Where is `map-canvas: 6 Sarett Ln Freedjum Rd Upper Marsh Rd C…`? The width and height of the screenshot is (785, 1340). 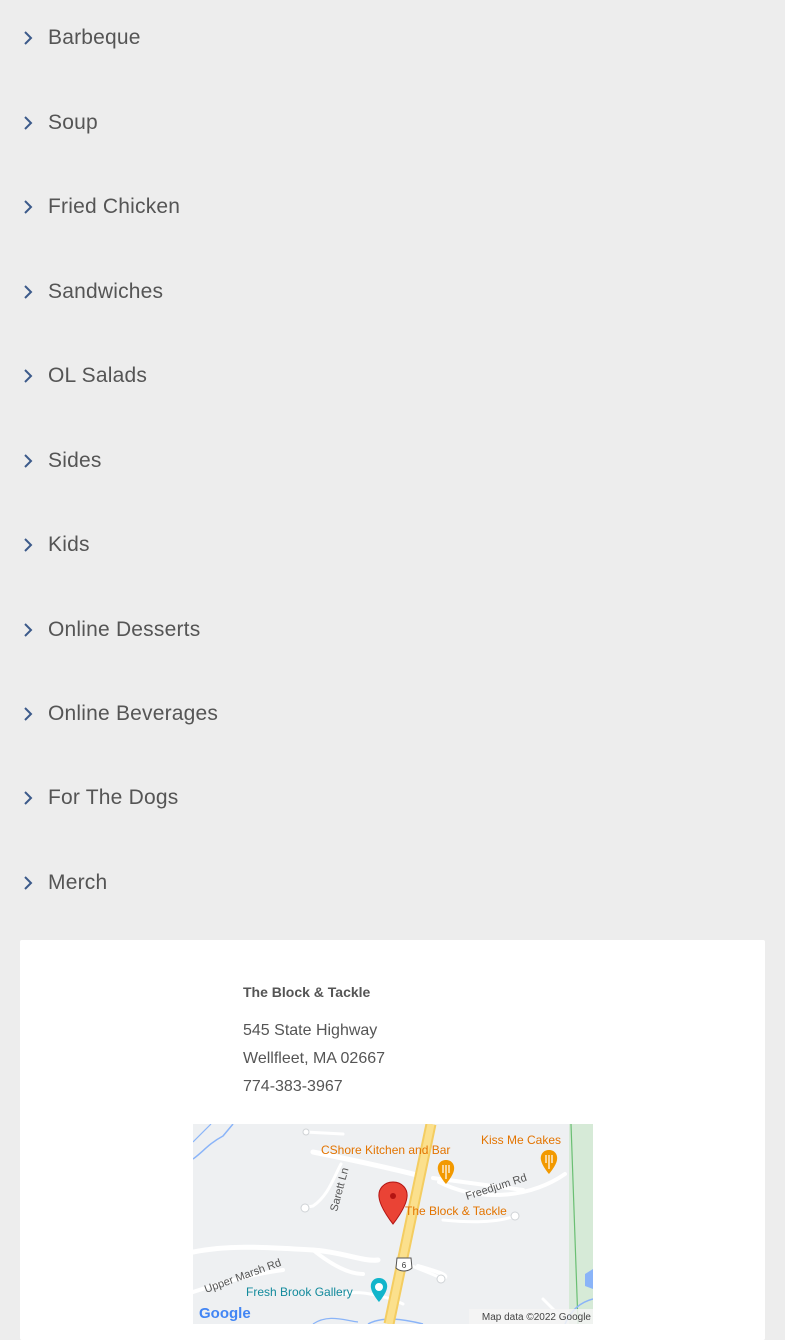 map-canvas: 6 Sarett Ln Freedjum Rd Upper Marsh Rd C… is located at coordinates (393, 1224).